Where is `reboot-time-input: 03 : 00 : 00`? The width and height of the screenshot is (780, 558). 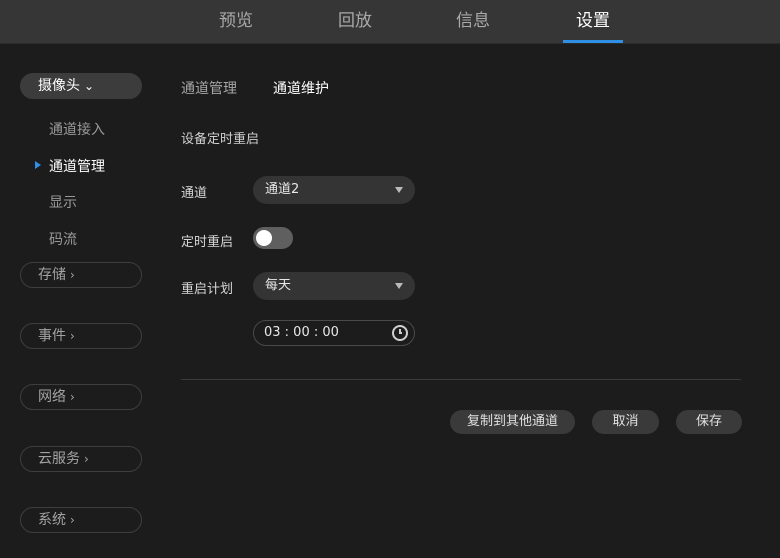
reboot-time-input: 03 : 00 : 00 is located at coordinates (334, 333).